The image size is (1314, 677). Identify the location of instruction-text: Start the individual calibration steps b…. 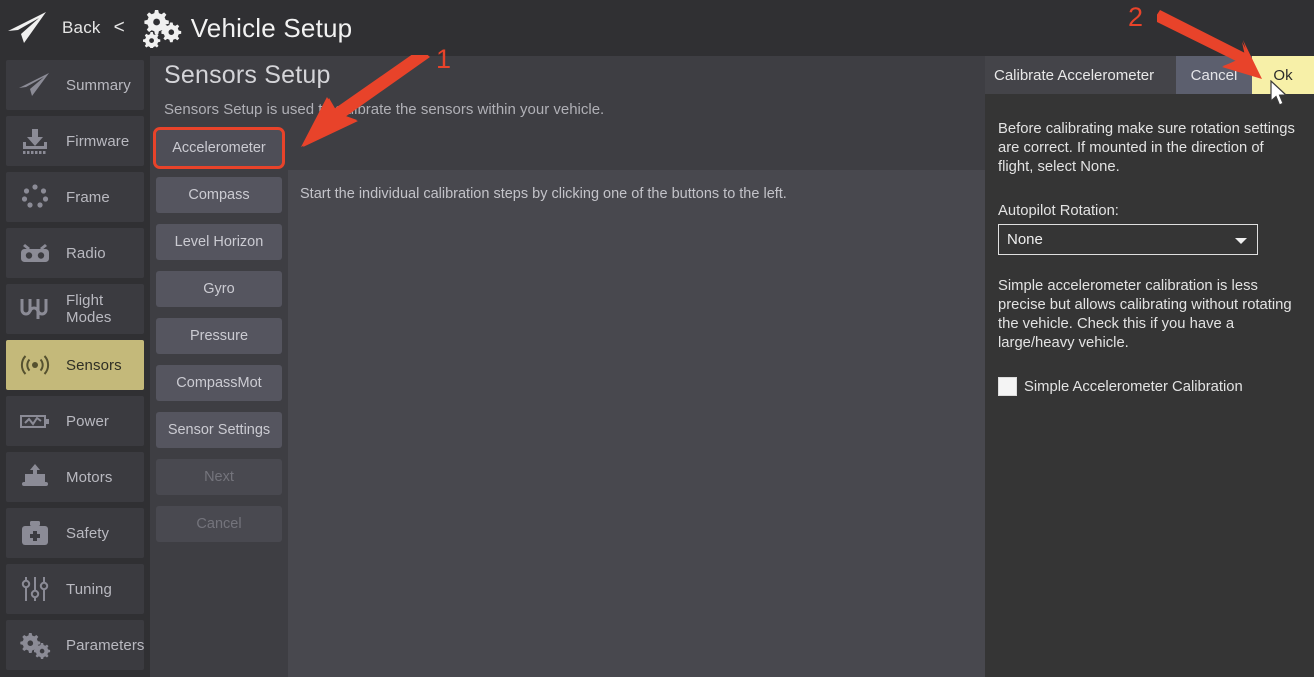
(543, 194).